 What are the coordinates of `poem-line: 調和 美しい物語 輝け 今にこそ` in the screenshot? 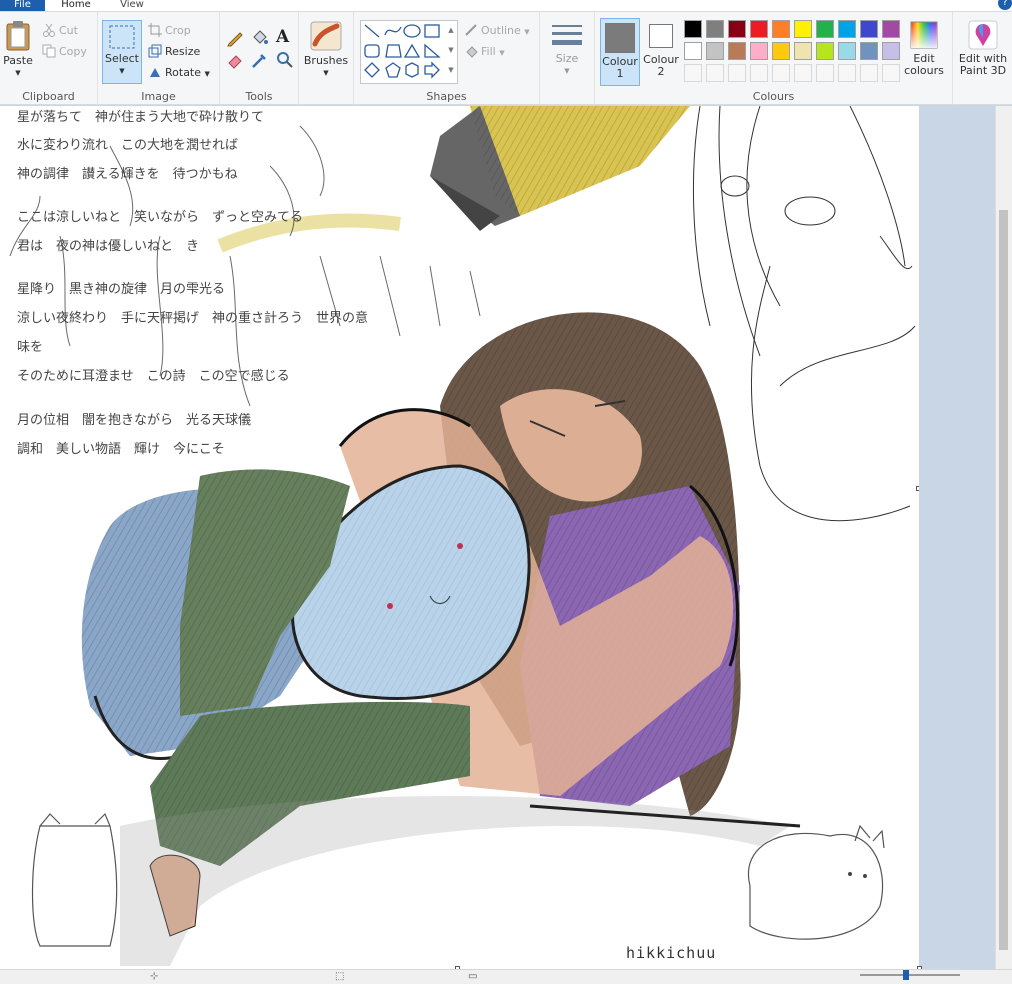 It's located at (121, 449).